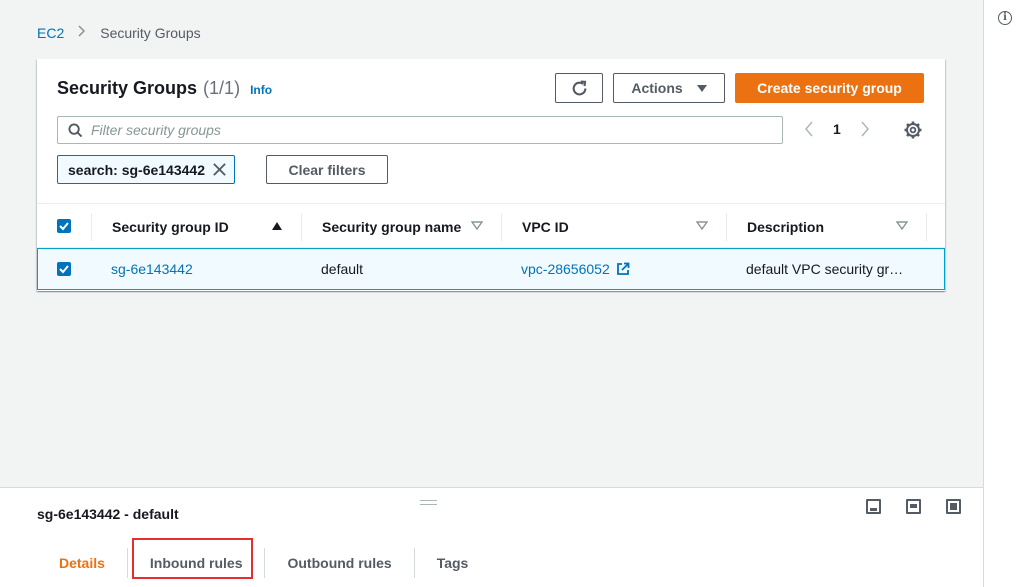 Image resolution: width=1028 pixels, height=587 pixels. I want to click on create-label: Create security group, so click(829, 88).